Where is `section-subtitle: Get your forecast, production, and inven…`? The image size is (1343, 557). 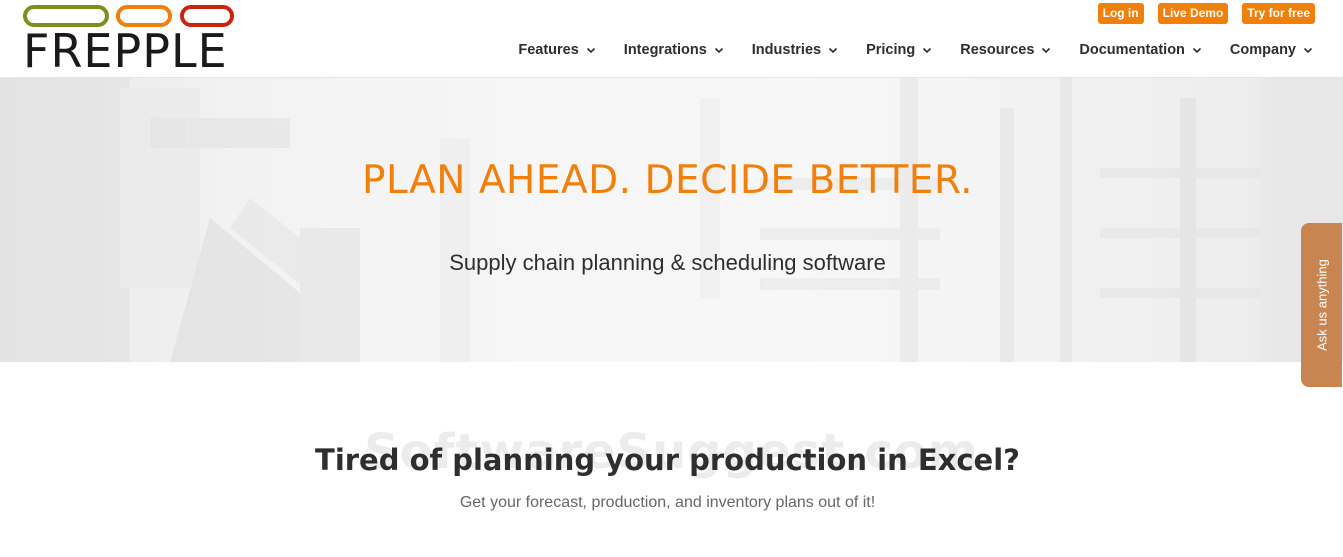
section-subtitle: Get your forecast, production, and inven… is located at coordinates (667, 502).